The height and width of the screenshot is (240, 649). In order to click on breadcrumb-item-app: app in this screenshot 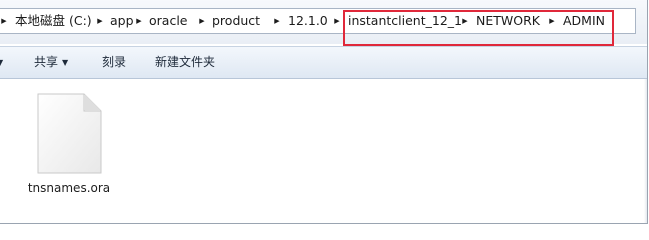, I will do `click(122, 21)`.